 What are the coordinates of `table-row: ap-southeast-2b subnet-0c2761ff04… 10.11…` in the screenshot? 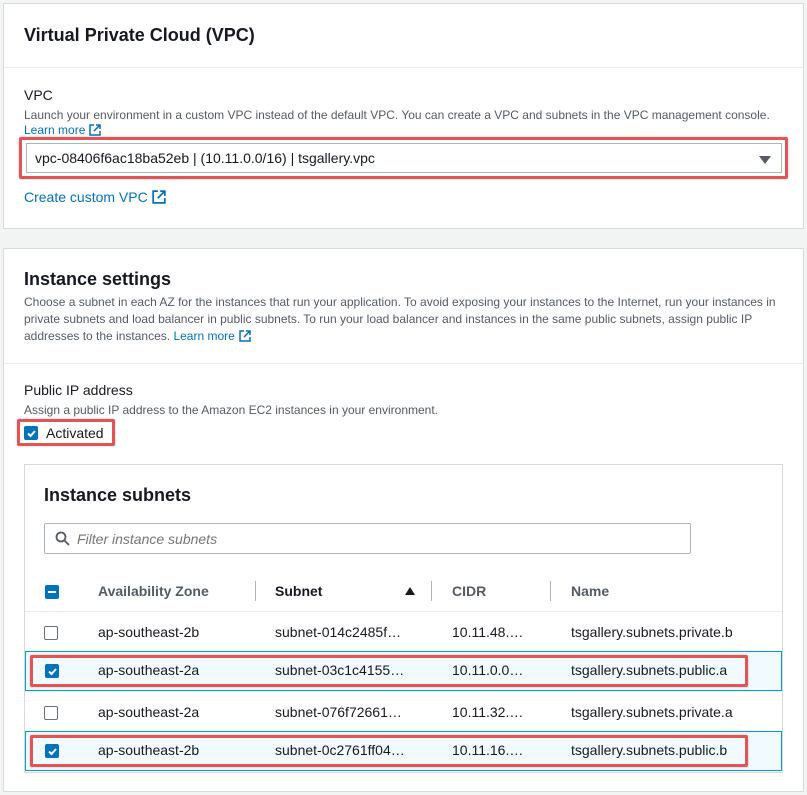 It's located at (403, 751).